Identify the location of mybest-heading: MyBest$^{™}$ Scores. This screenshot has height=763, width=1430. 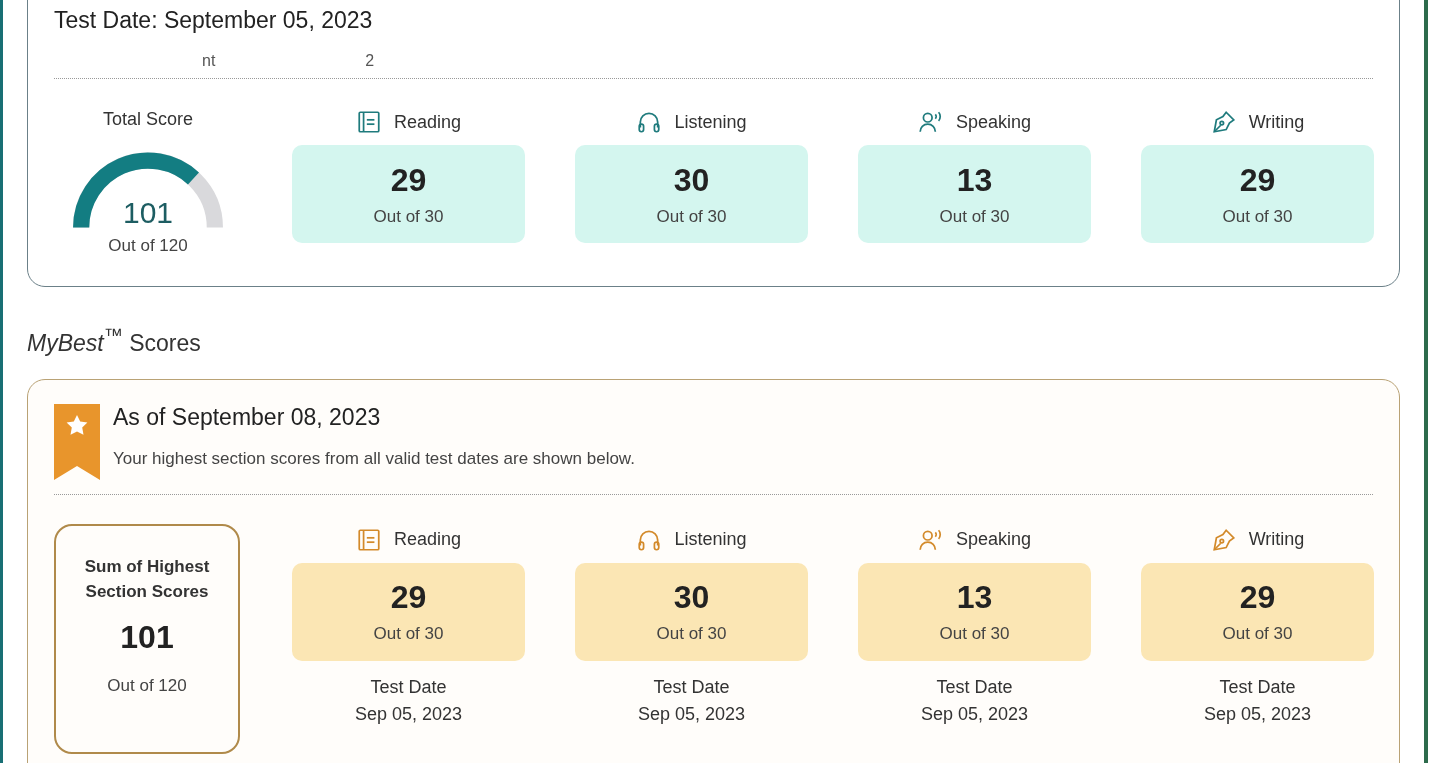
(114, 341).